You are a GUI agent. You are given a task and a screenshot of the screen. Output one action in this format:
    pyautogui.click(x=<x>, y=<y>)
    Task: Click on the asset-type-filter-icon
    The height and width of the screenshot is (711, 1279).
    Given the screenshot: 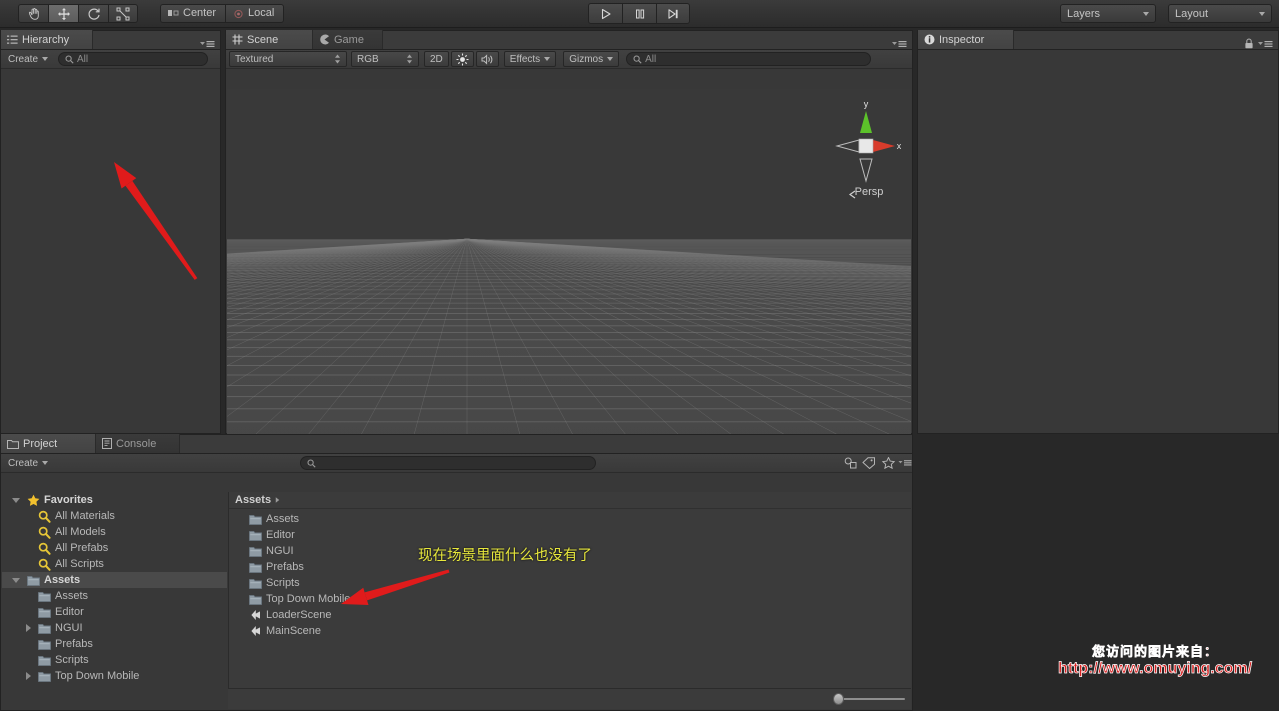 What is the action you would take?
    pyautogui.click(x=851, y=463)
    